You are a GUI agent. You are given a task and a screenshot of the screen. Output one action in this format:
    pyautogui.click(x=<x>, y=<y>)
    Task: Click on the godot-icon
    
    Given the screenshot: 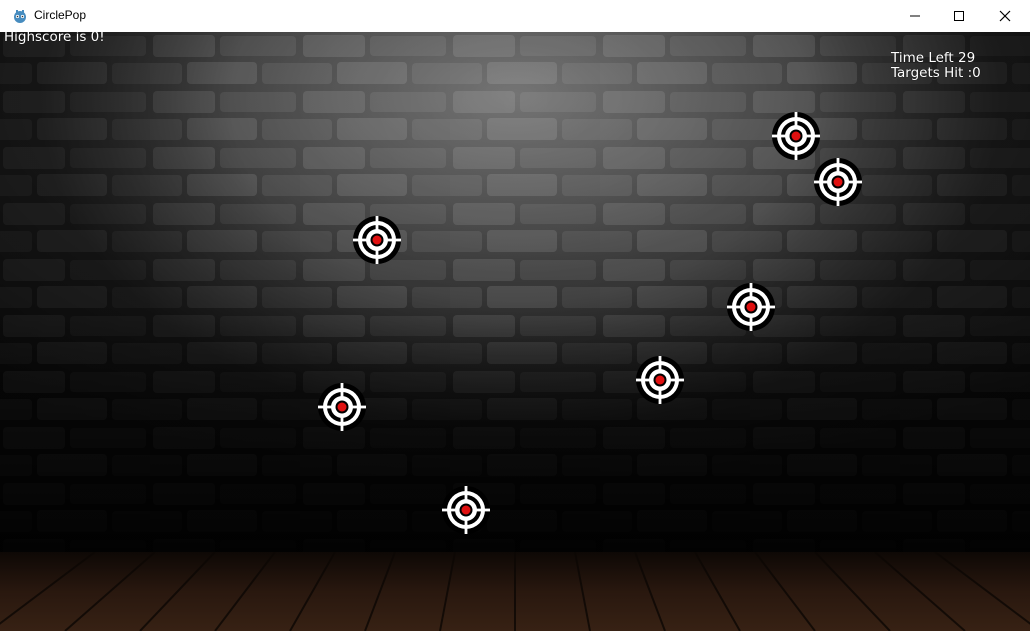 What is the action you would take?
    pyautogui.click(x=20, y=16)
    